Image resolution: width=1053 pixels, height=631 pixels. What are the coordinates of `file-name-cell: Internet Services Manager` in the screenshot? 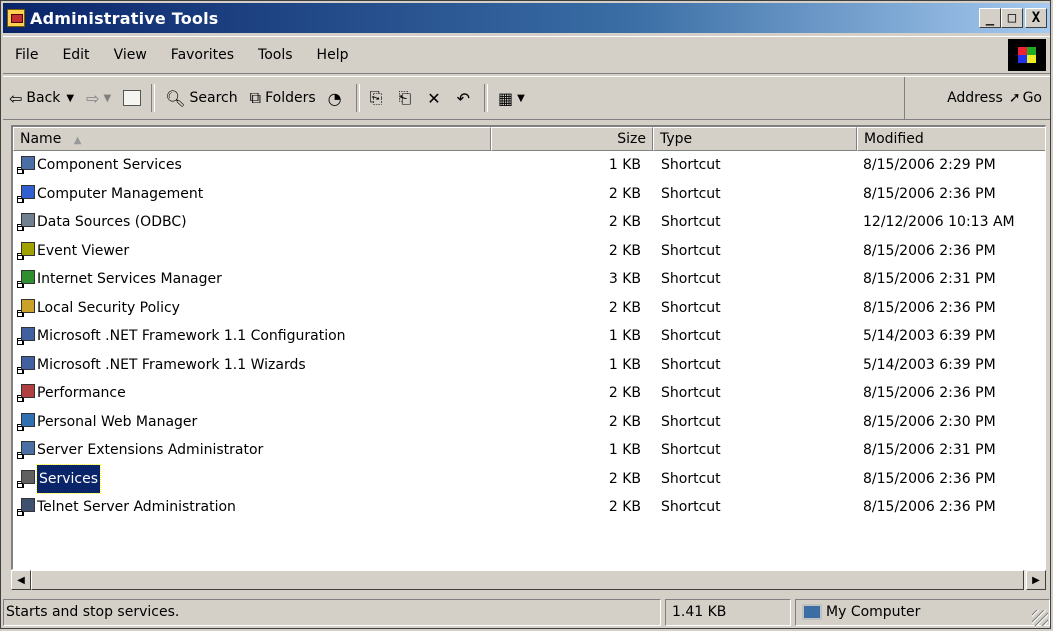 It's located at (119, 279).